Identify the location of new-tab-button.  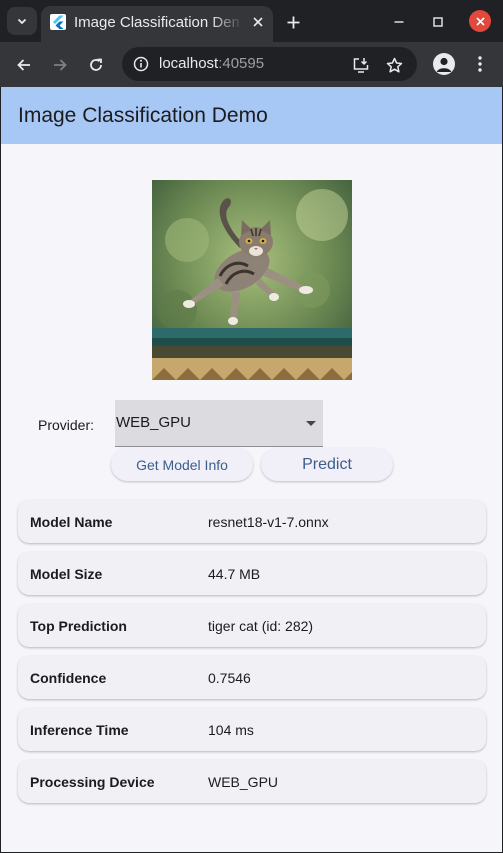
(293, 22).